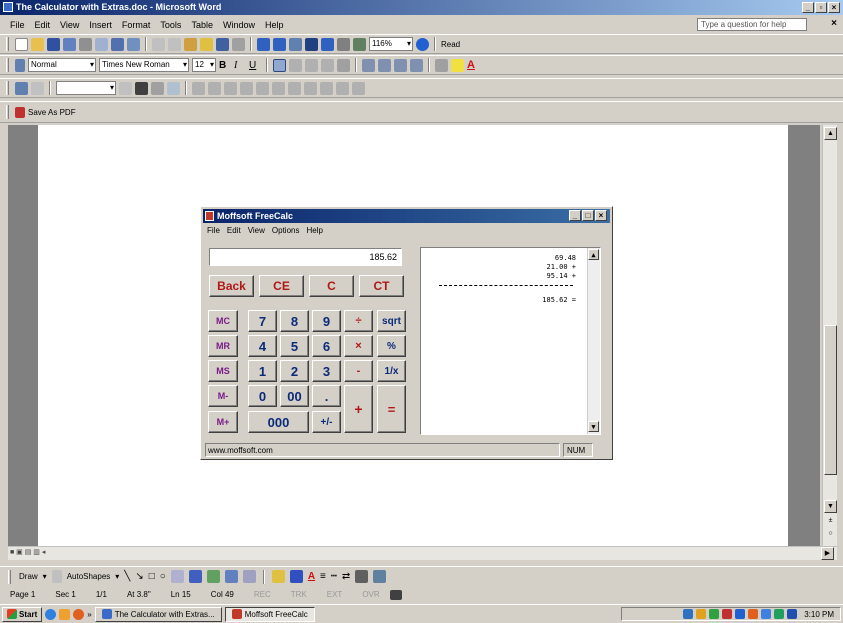  What do you see at coordinates (331, 286) in the screenshot?
I see `clear-button: C` at bounding box center [331, 286].